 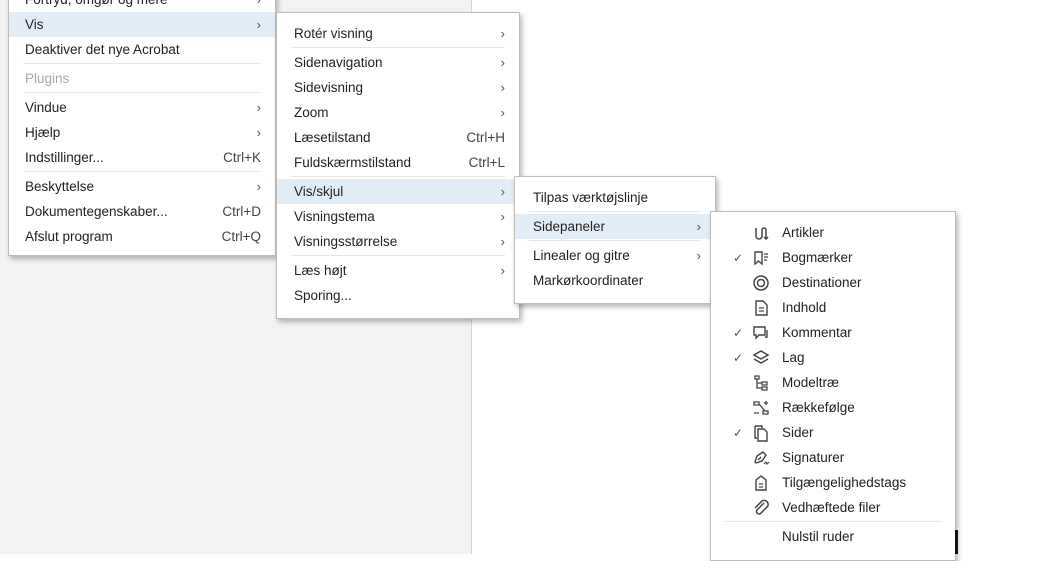 What do you see at coordinates (833, 357) in the screenshot?
I see `menu-item-lag: ✓ Lag` at bounding box center [833, 357].